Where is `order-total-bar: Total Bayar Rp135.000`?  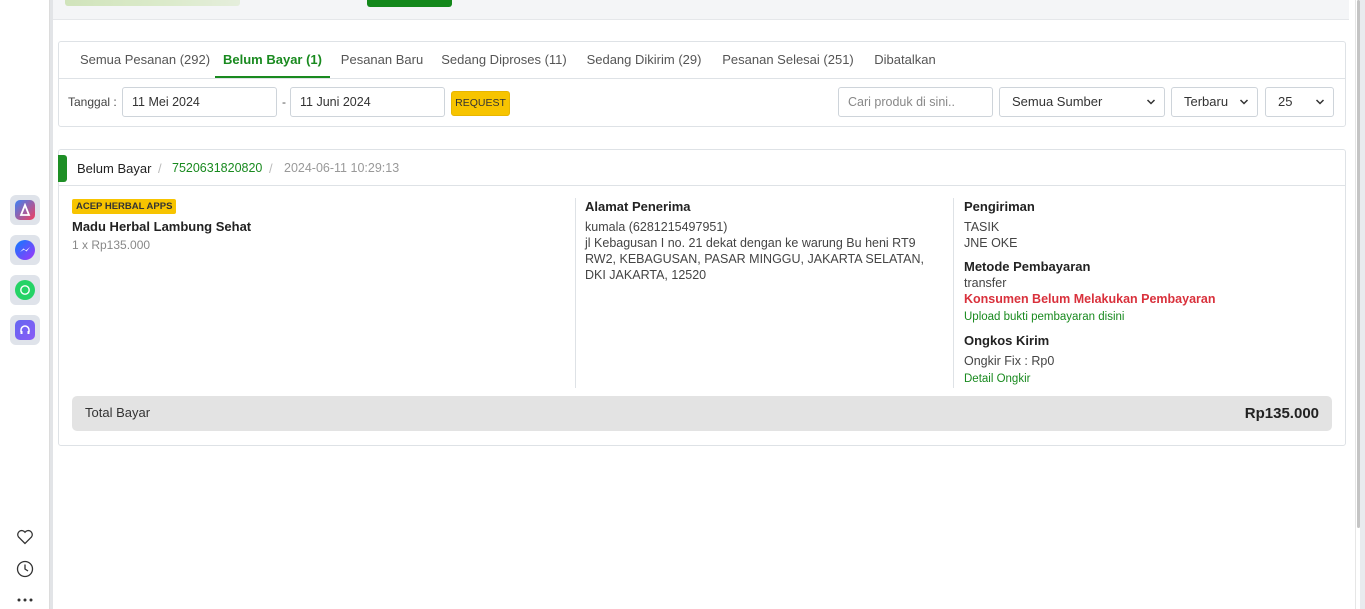
order-total-bar: Total Bayar Rp135.000 is located at coordinates (702, 413).